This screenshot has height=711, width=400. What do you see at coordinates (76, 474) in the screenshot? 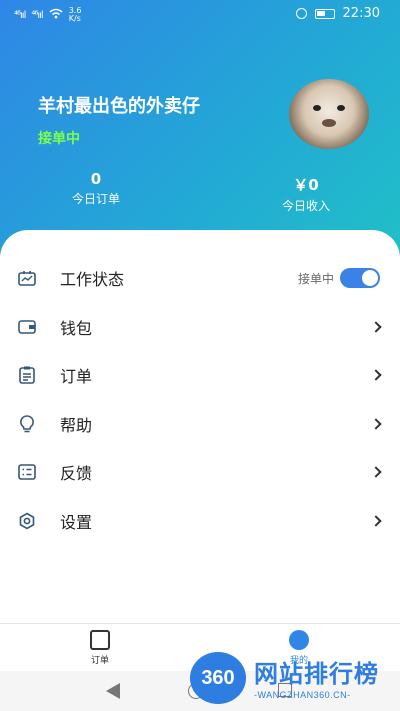
I see `menu-item-label: 反馈` at bounding box center [76, 474].